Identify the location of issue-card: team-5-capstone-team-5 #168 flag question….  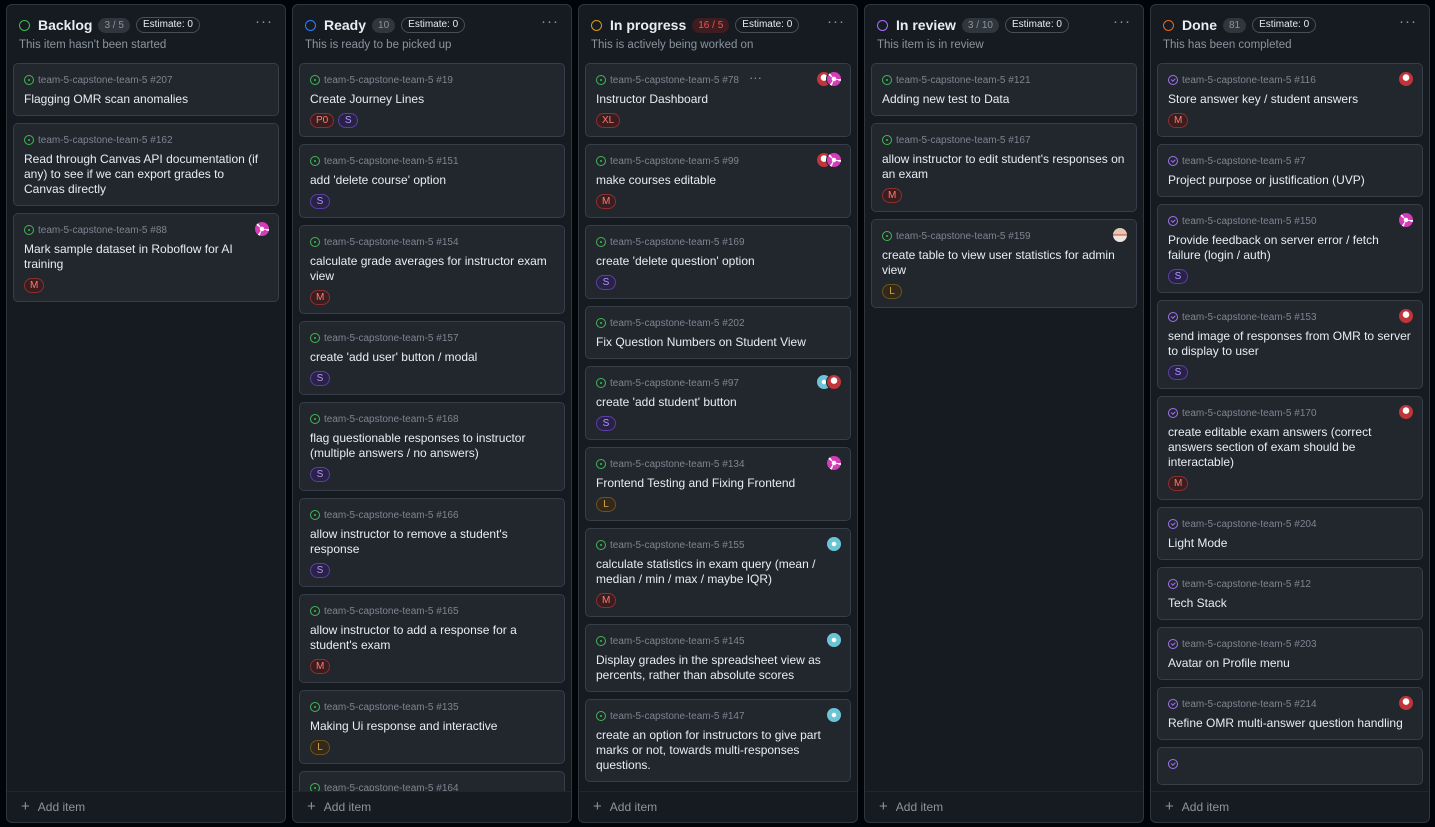
(432, 446).